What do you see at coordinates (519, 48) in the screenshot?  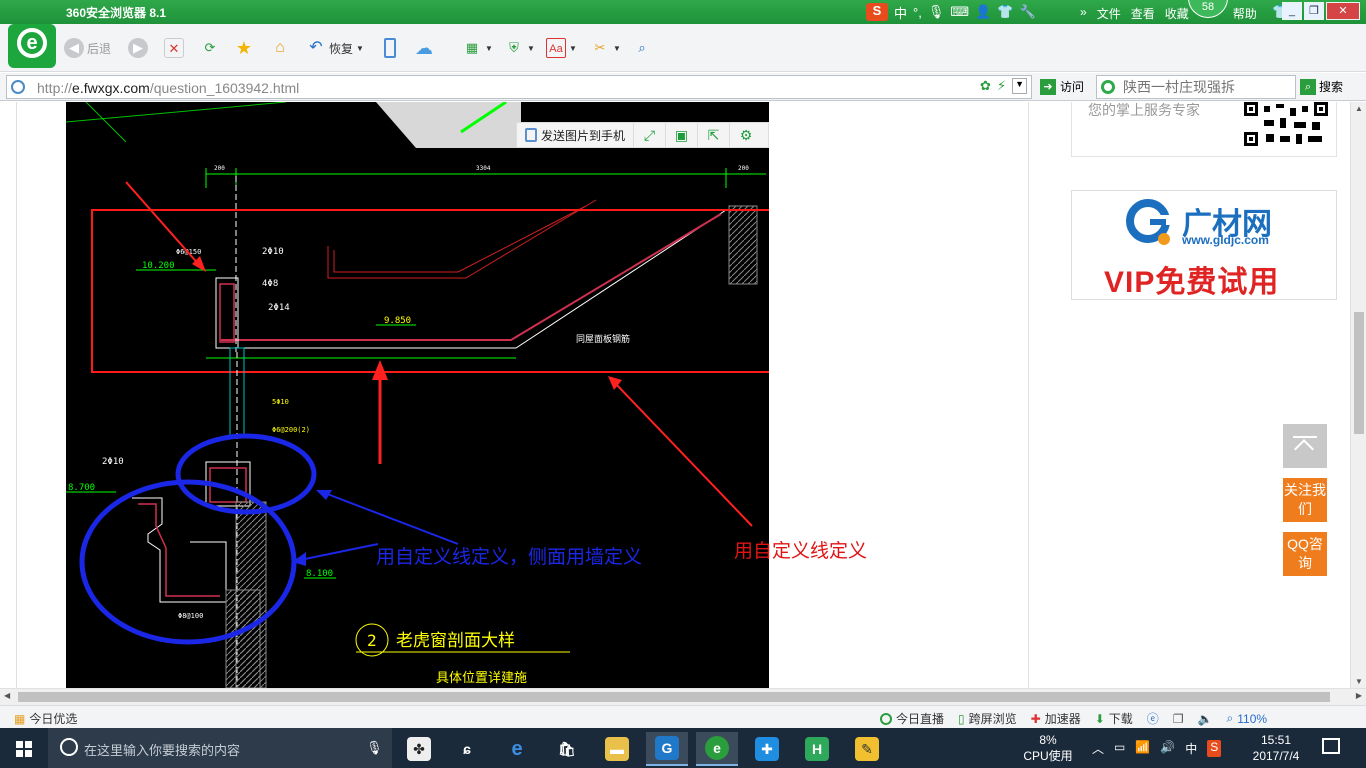 I see `security-button: ⛨ ▼` at bounding box center [519, 48].